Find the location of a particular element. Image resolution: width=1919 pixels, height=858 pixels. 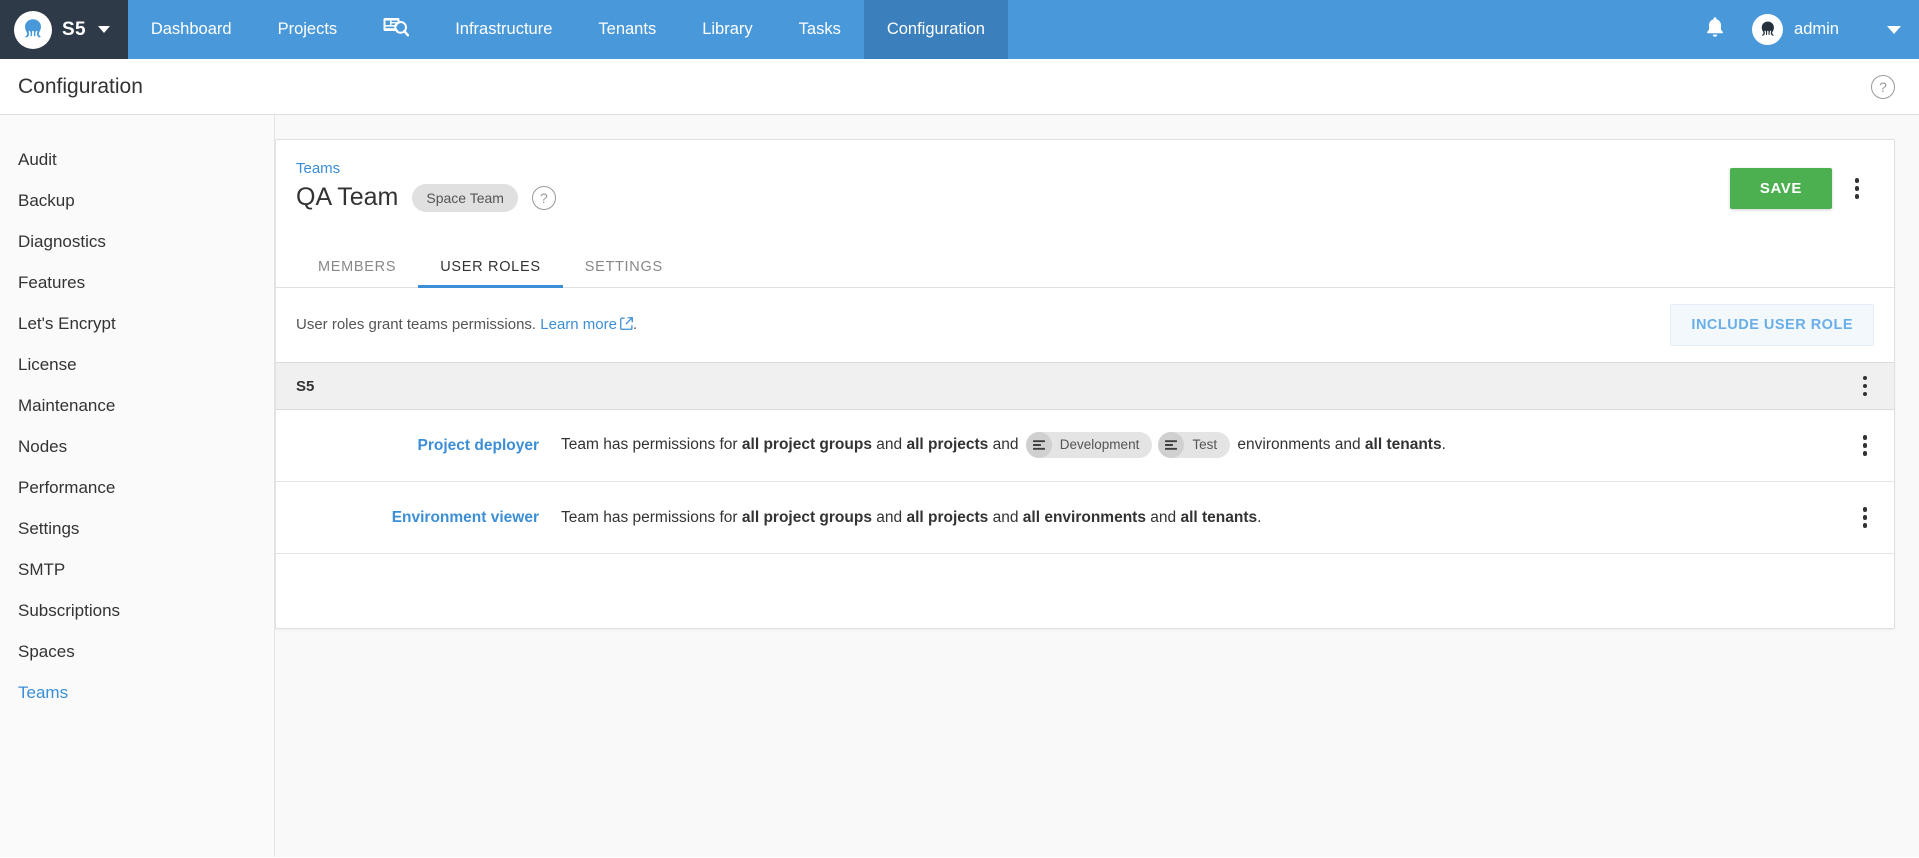

environment-chip: Development is located at coordinates (1089, 445).